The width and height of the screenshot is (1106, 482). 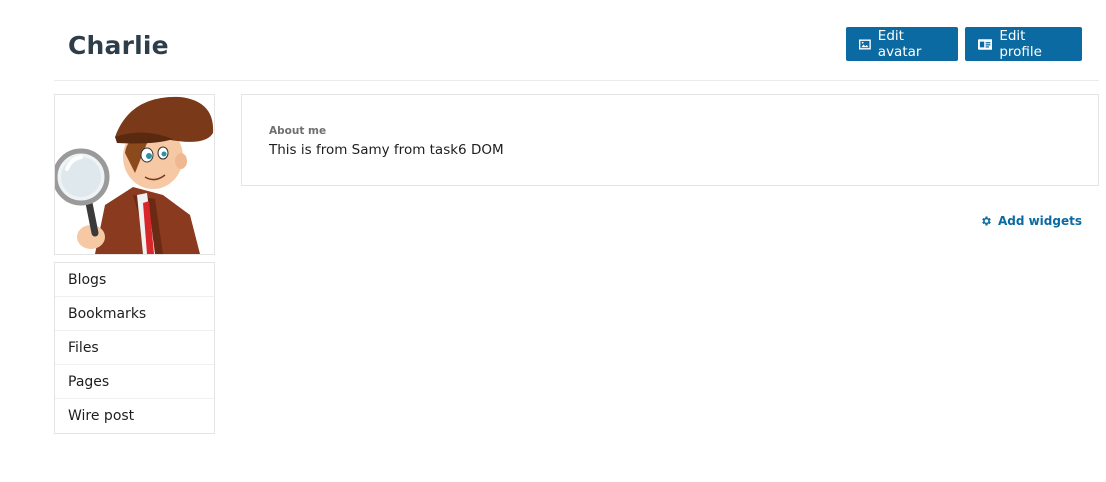 I want to click on about-me-label: About me, so click(x=298, y=131).